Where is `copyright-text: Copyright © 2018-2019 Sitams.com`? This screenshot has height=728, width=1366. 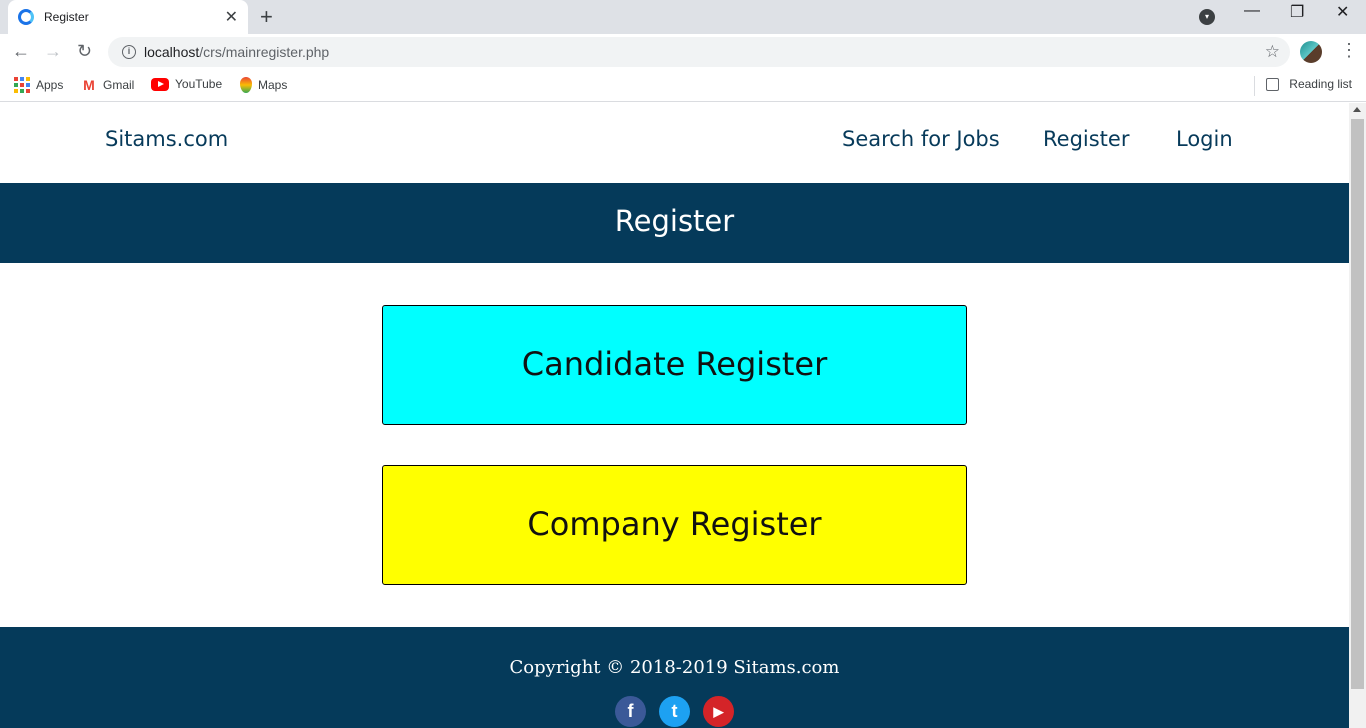 copyright-text: Copyright © 2018-2019 Sitams.com is located at coordinates (674, 667).